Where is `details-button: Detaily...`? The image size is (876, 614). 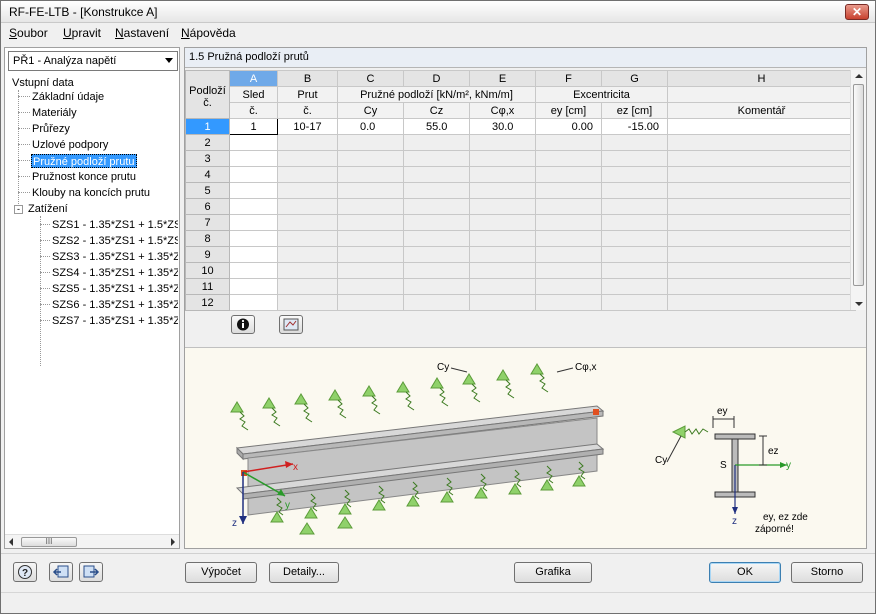 details-button: Detaily... is located at coordinates (304, 572).